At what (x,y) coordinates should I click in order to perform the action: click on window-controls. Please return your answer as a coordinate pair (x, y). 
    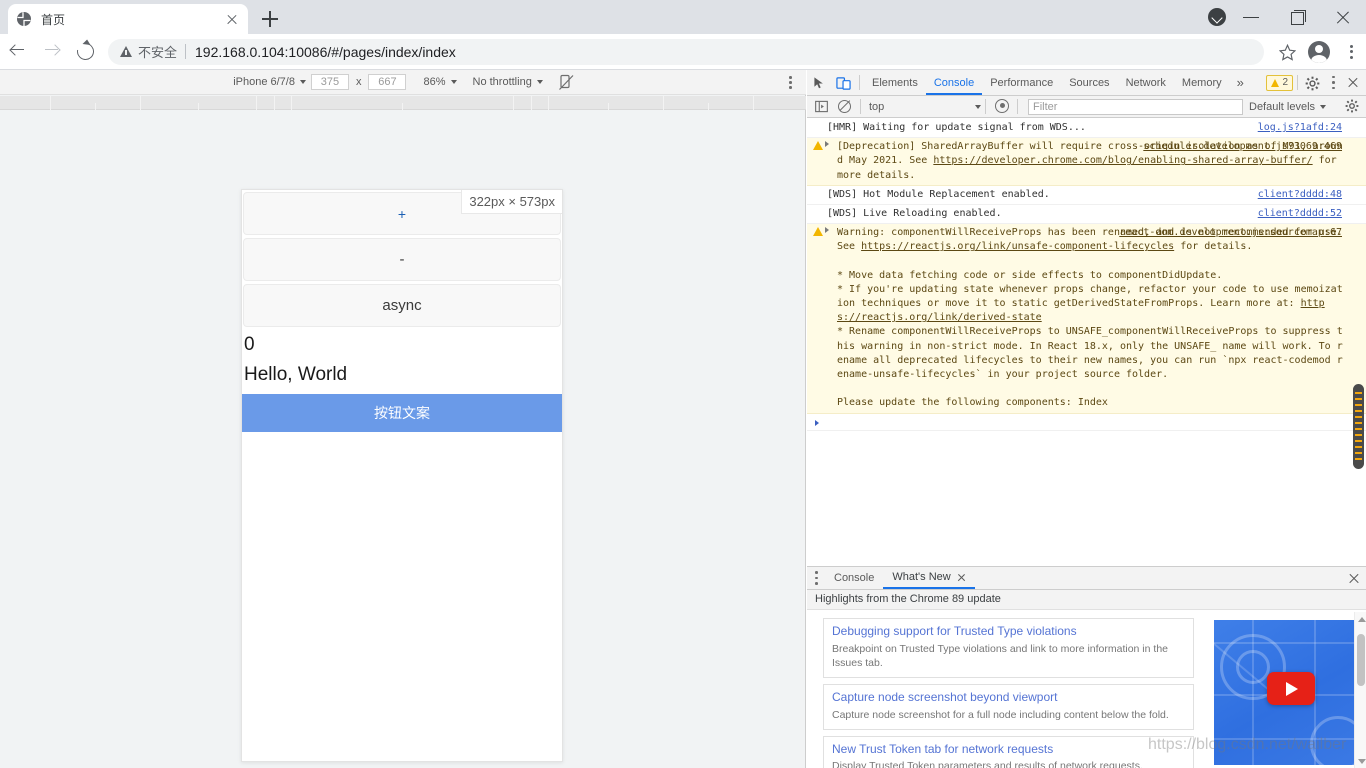
    Looking at the image, I should click on (1297, 17).